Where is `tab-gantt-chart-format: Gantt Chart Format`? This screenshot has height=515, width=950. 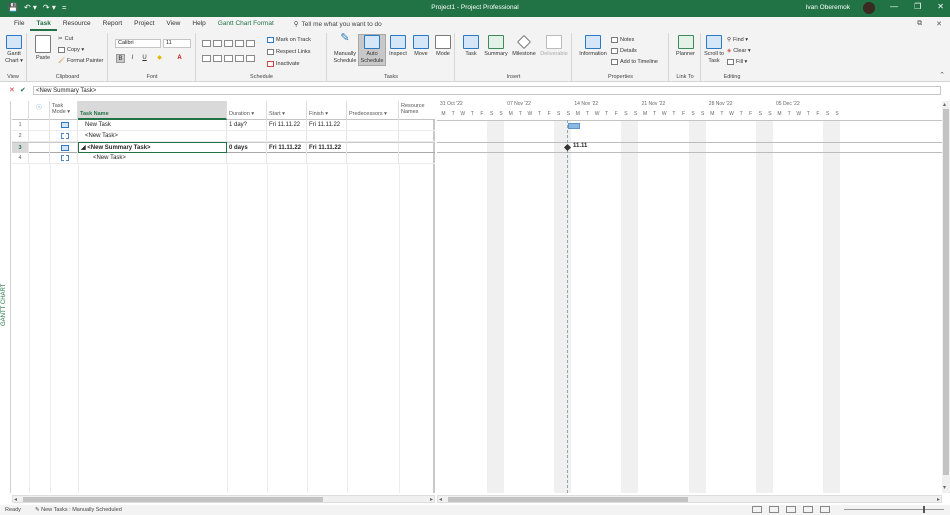 tab-gantt-chart-format: Gantt Chart Format is located at coordinates (246, 24).